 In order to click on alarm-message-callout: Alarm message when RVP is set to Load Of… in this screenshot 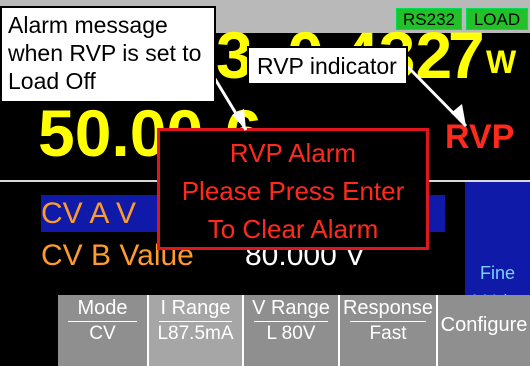, I will do `click(108, 54)`.